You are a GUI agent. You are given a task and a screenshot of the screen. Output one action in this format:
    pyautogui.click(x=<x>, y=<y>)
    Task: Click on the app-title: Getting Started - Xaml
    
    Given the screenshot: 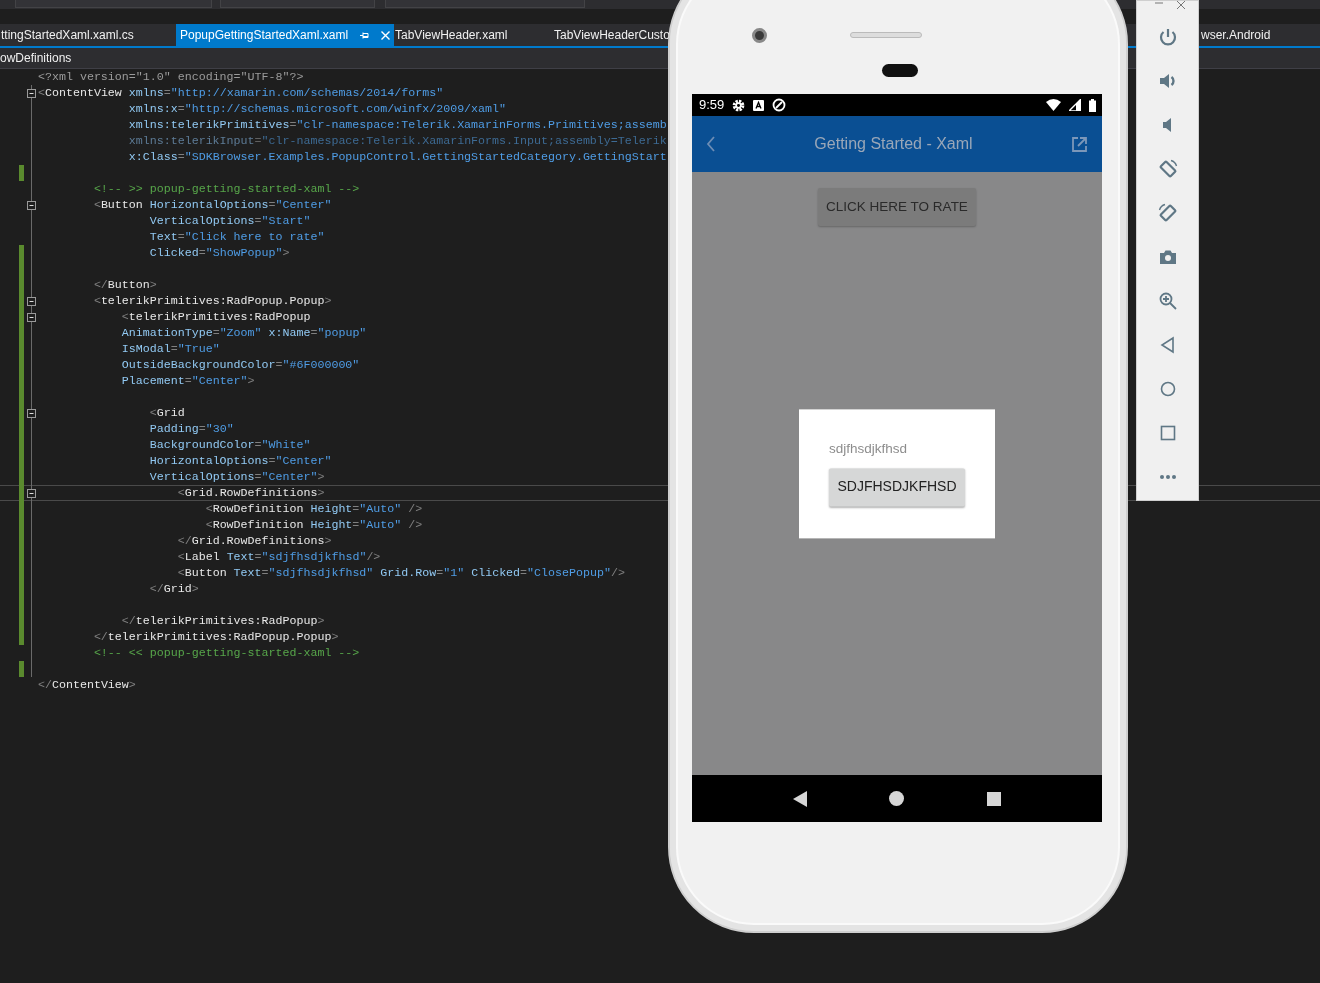 What is the action you would take?
    pyautogui.click(x=893, y=144)
    